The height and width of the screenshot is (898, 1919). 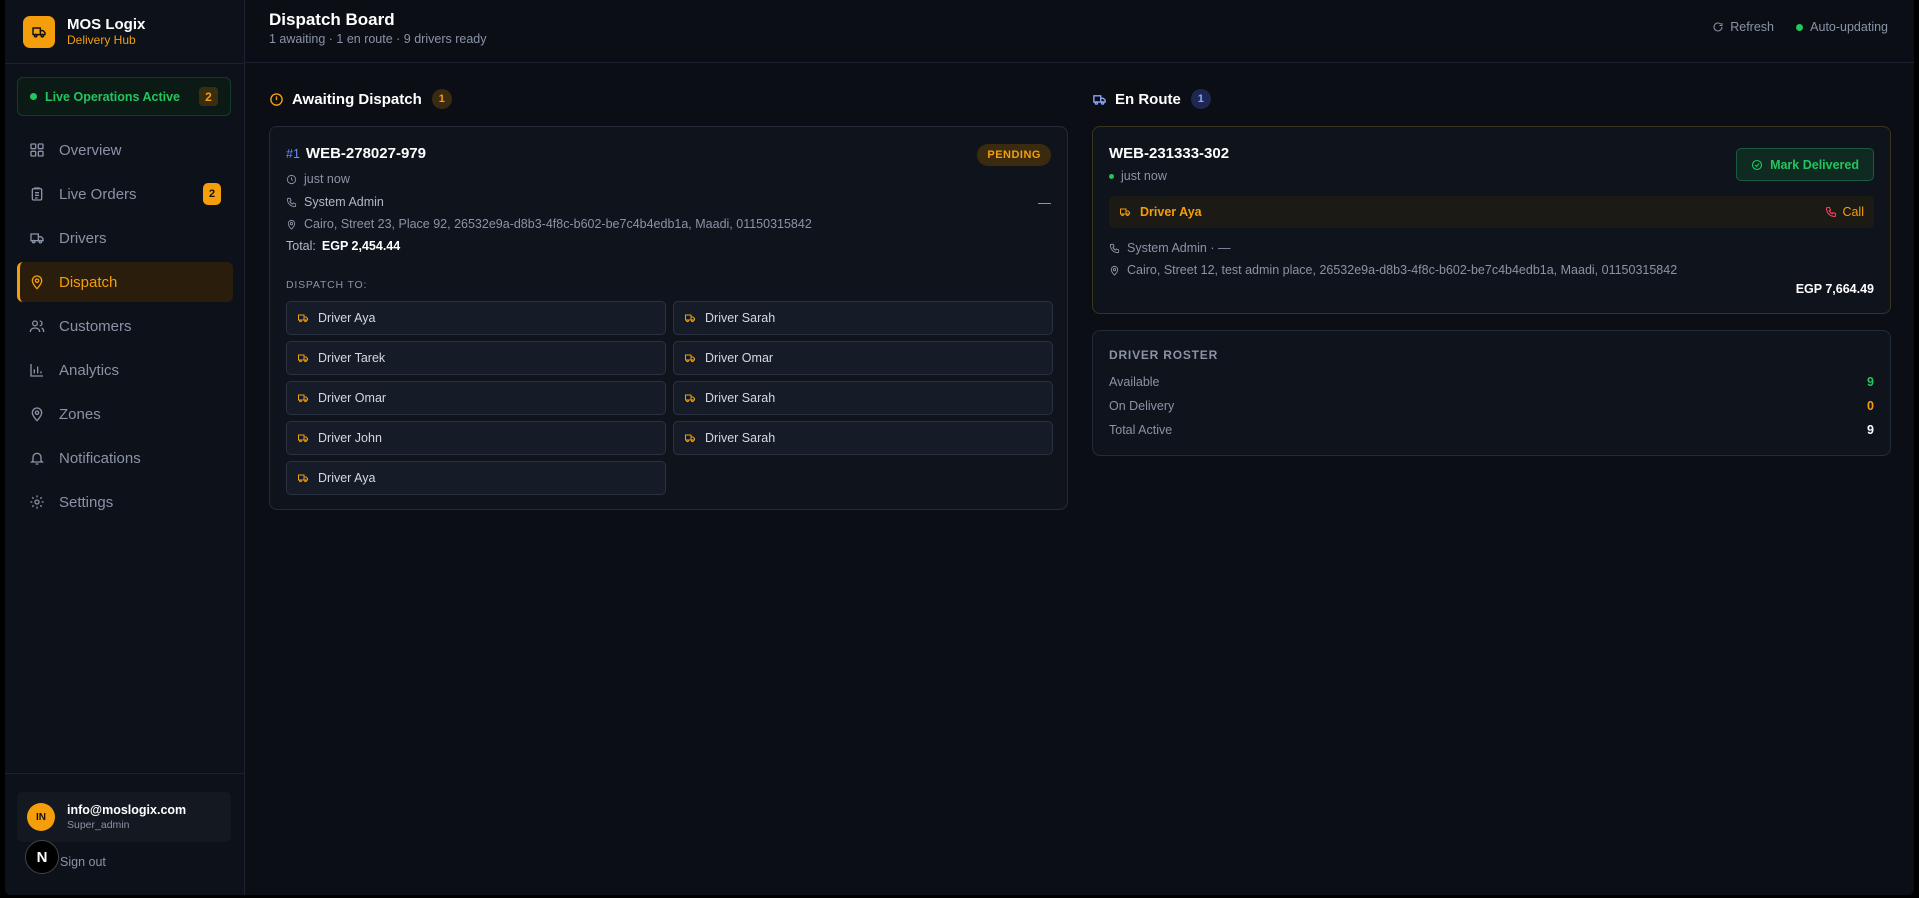 What do you see at coordinates (1491, 430) in the screenshot?
I see `roster-row-total-active: Total Active 9` at bounding box center [1491, 430].